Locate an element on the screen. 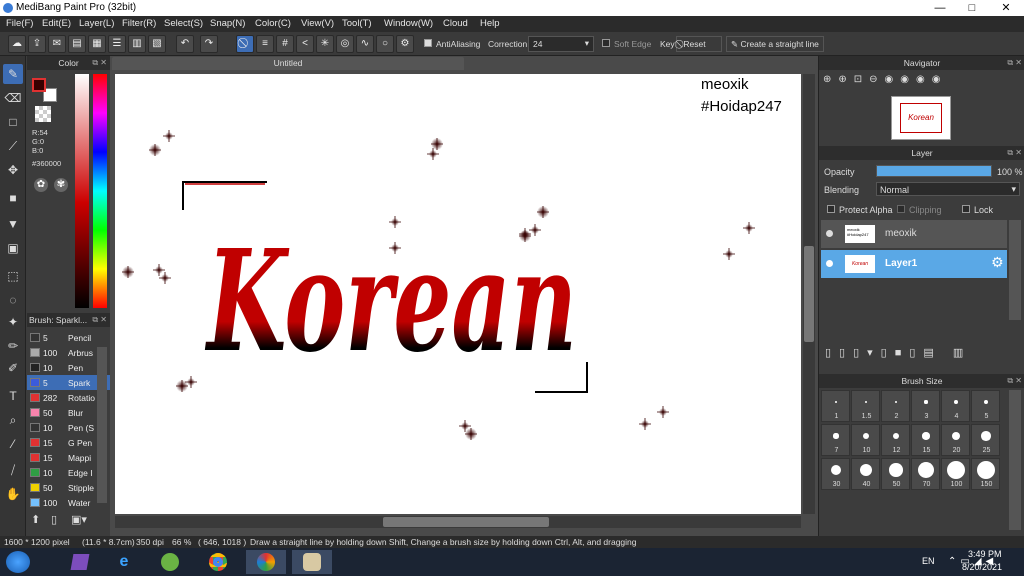 The height and width of the screenshot is (576, 1024). lock-checkbox is located at coordinates (966, 209).